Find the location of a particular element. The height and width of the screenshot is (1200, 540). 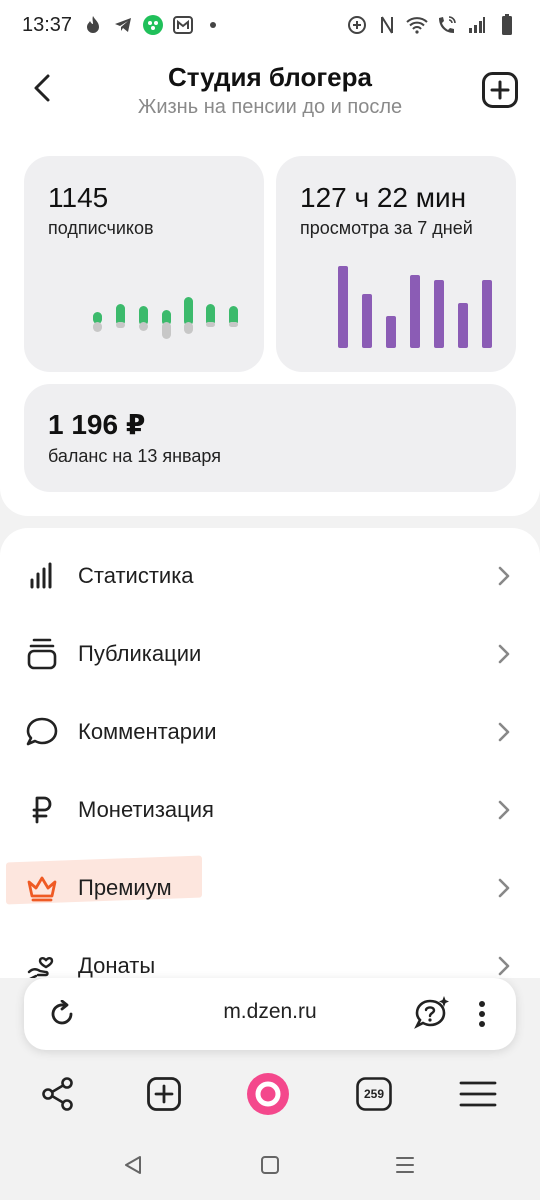

dot-icon is located at coordinates (213, 25).